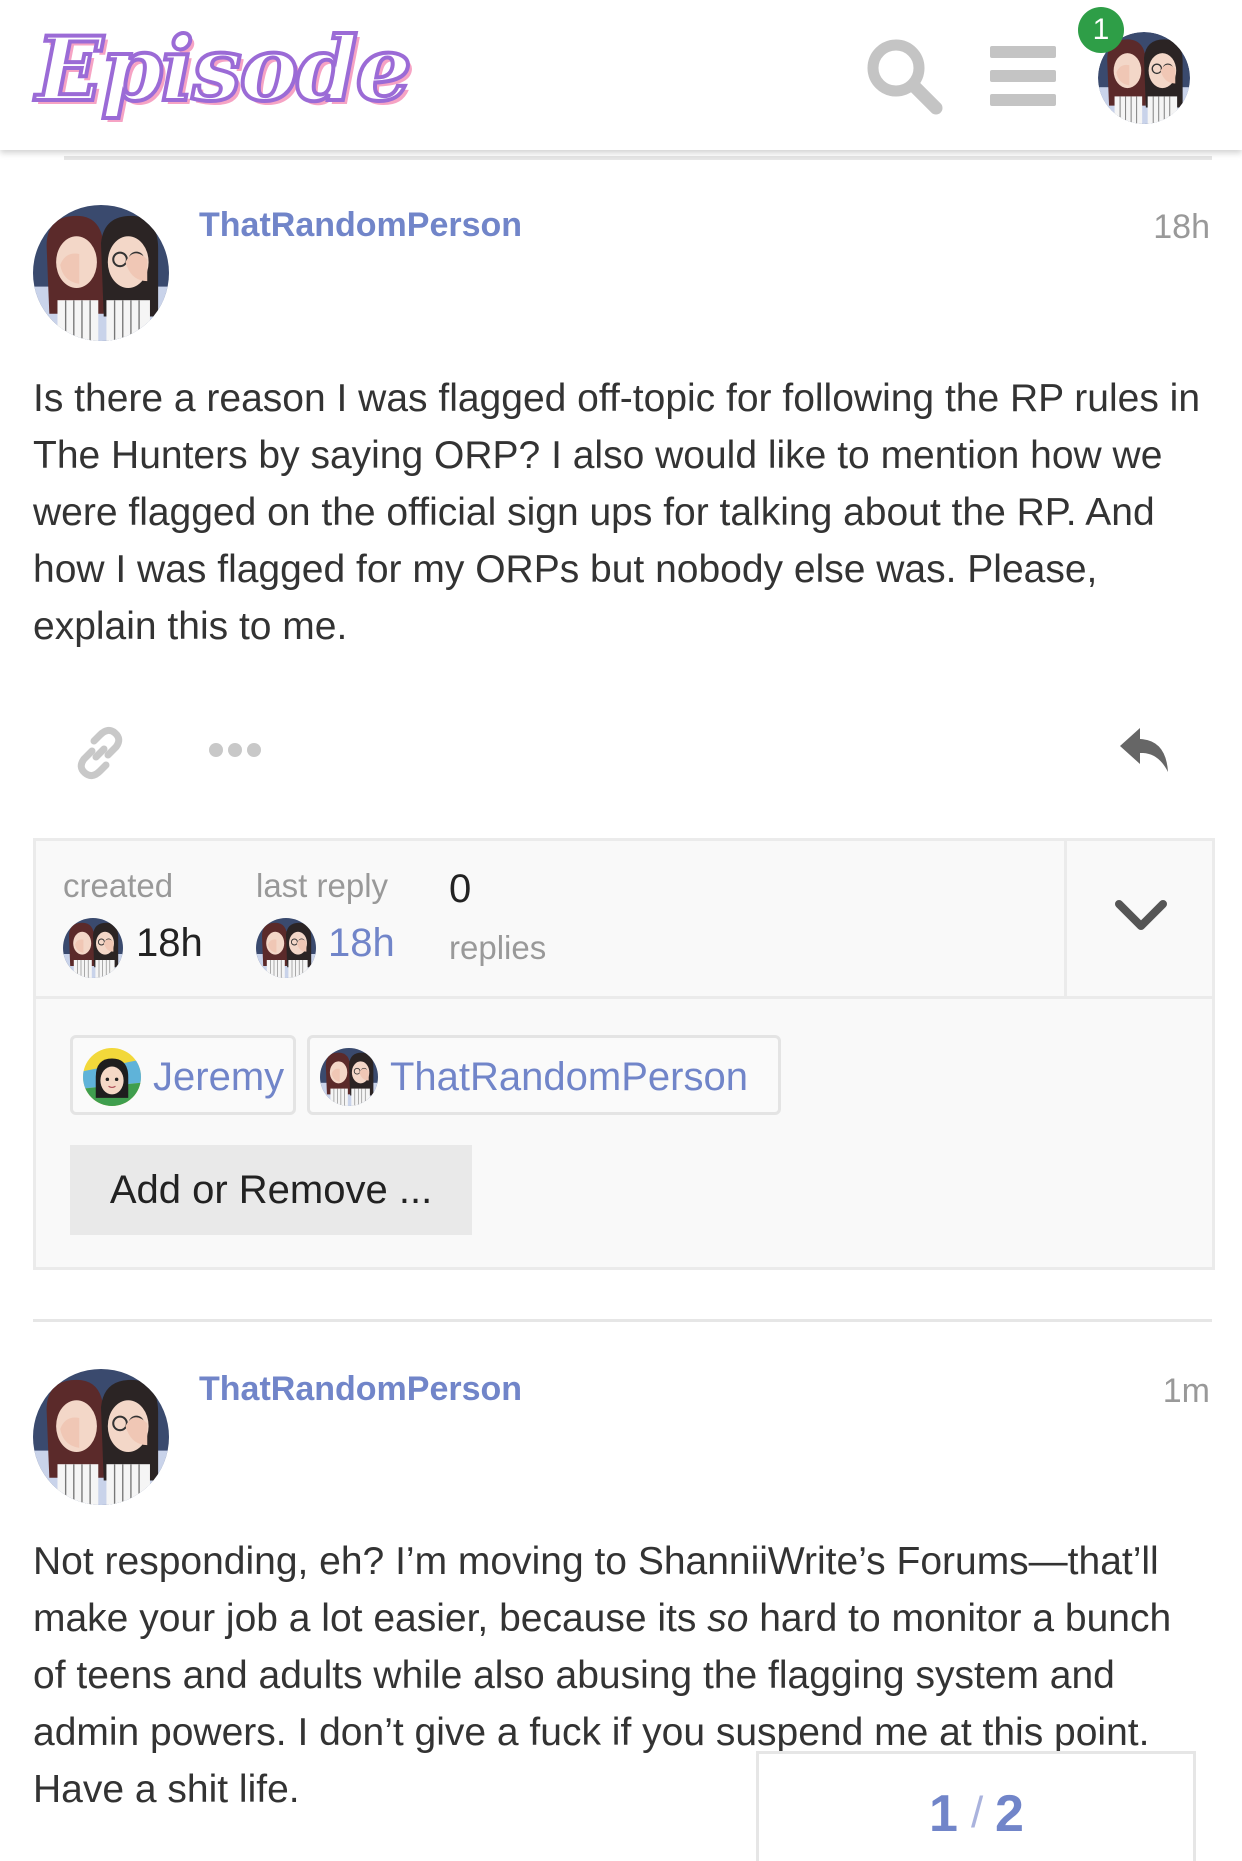 The width and height of the screenshot is (1242, 1861). Describe the element at coordinates (638, 158) in the screenshot. I see `top-divider` at that location.